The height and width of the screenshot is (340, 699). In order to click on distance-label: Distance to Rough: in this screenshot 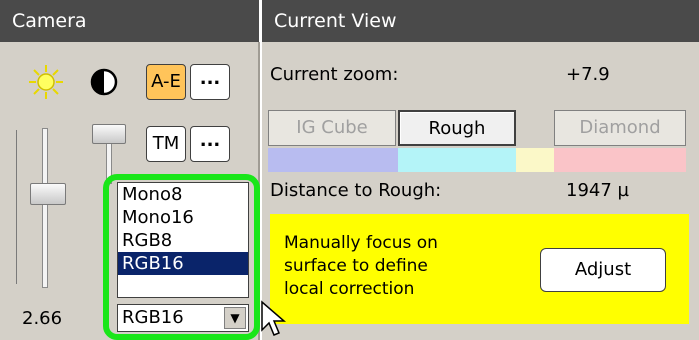, I will do `click(356, 190)`.